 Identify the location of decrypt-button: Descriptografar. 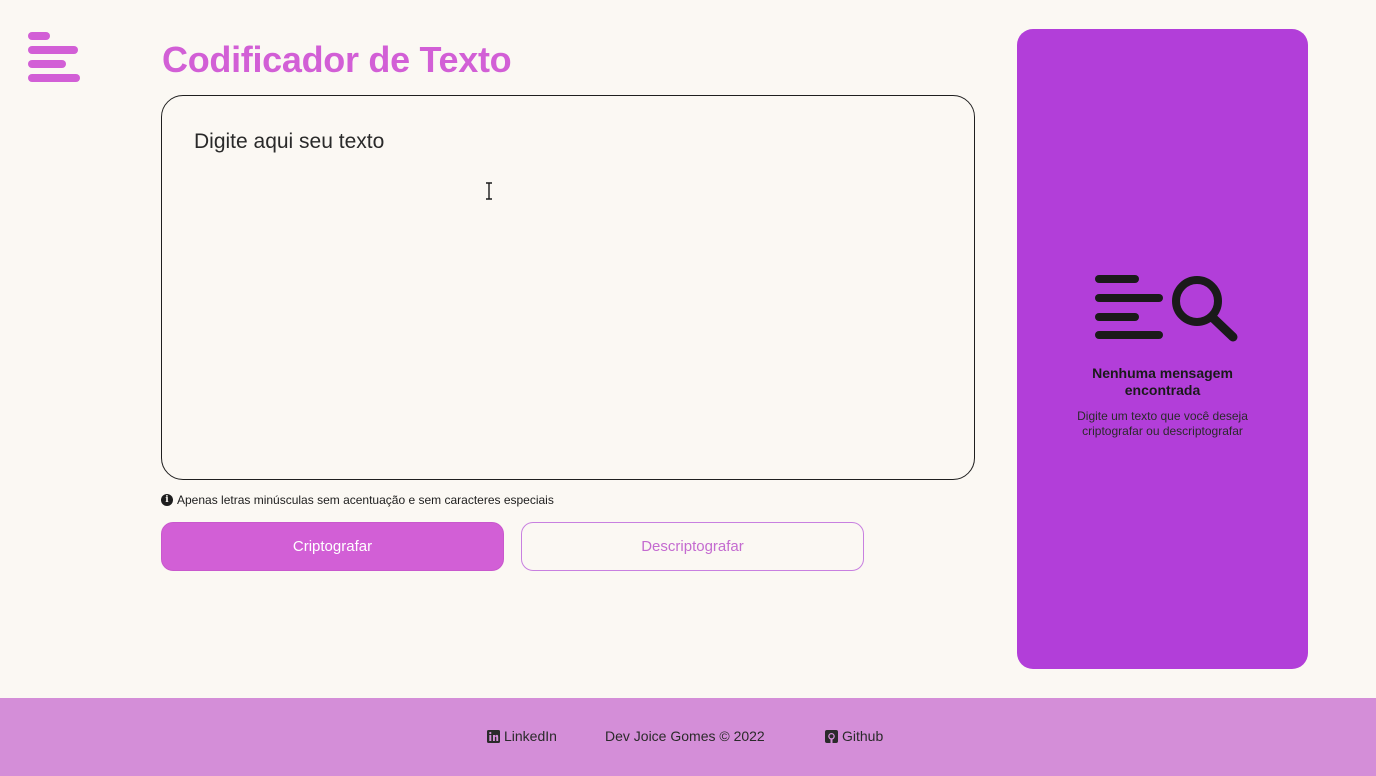
(692, 546).